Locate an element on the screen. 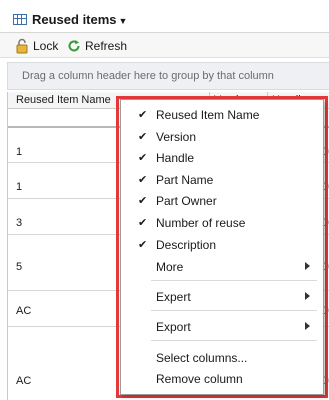 This screenshot has height=400, width=329. menu-item-remove-column: Remove column is located at coordinates (222, 379).